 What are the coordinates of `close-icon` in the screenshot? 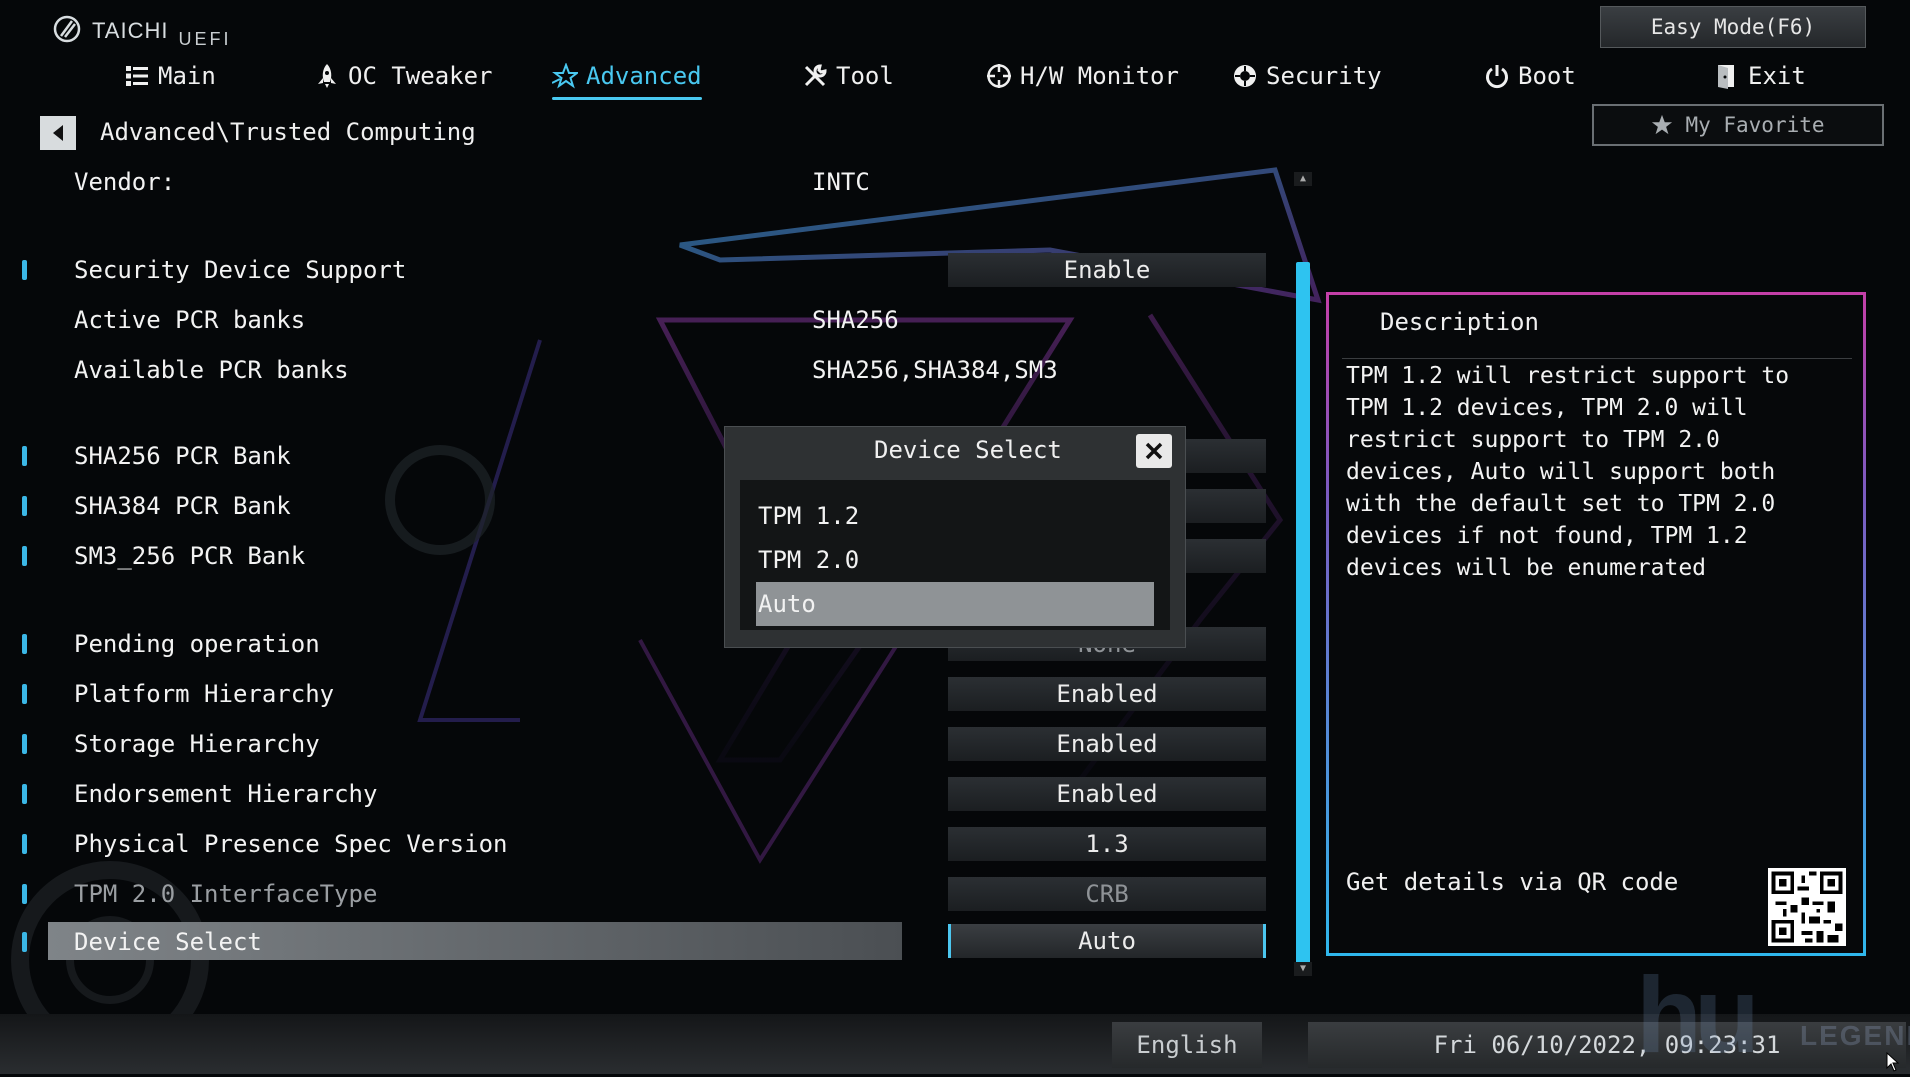 It's located at (1154, 451).